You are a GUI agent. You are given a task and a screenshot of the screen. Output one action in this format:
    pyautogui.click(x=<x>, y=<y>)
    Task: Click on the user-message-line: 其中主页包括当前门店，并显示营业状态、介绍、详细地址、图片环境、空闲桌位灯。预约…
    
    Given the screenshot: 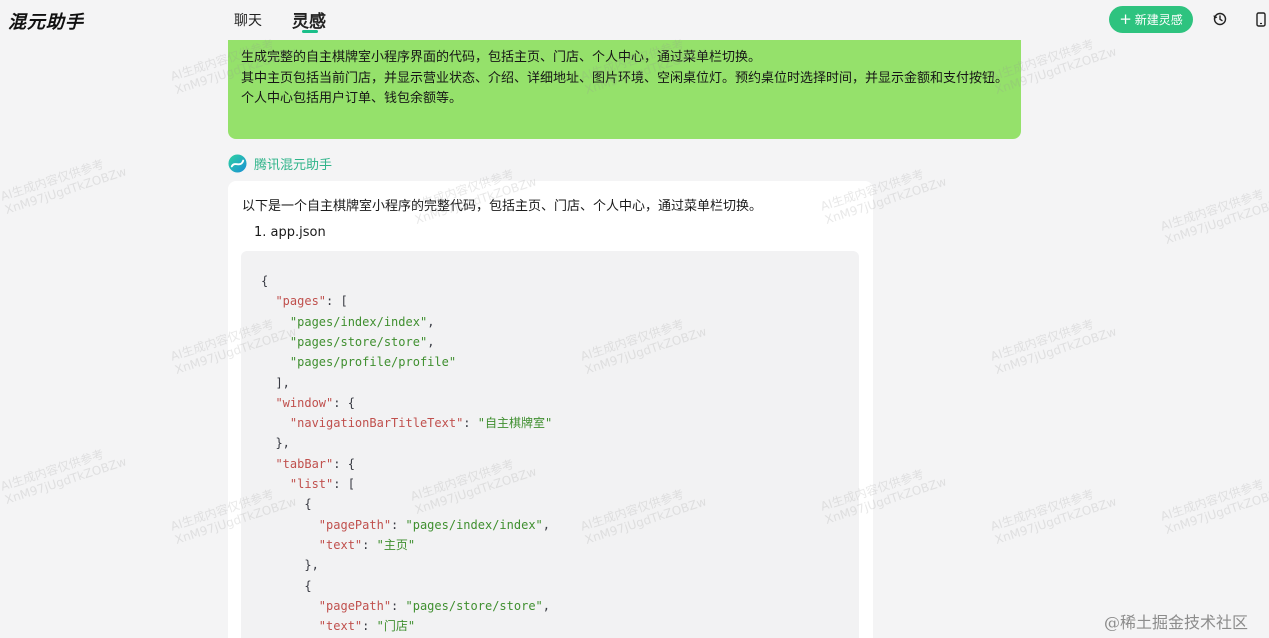 What is the action you would take?
    pyautogui.click(x=625, y=78)
    